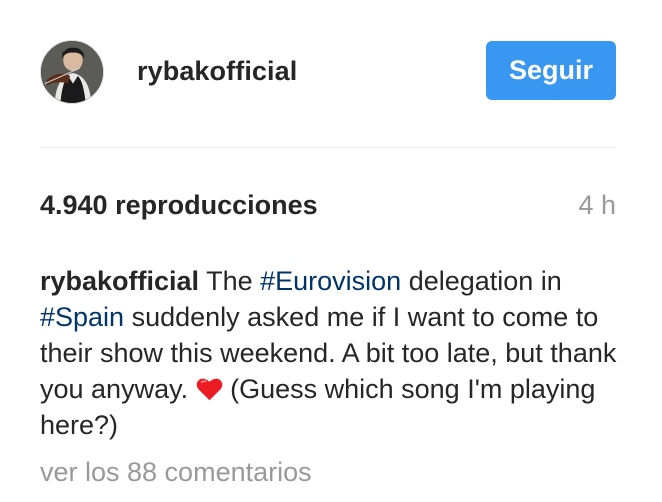 The height and width of the screenshot is (502, 662). I want to click on follow-button: Seguir, so click(551, 70).